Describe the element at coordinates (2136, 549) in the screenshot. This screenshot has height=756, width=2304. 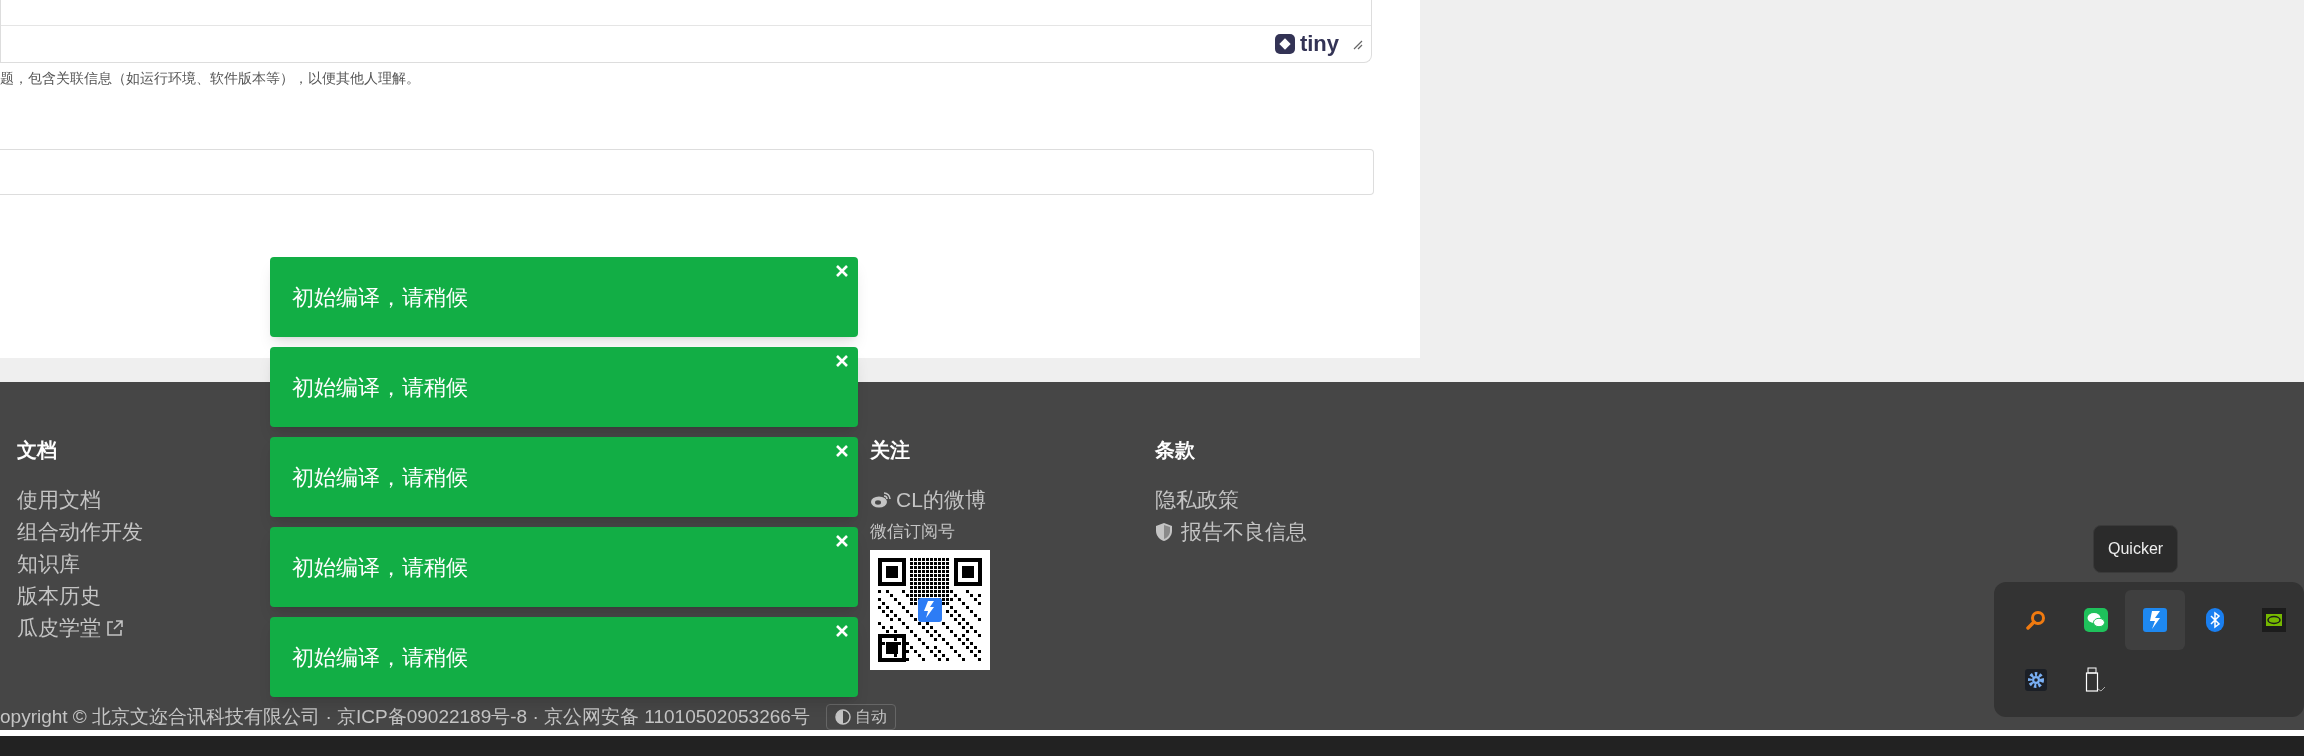
I see `tooltip: Quicker` at that location.